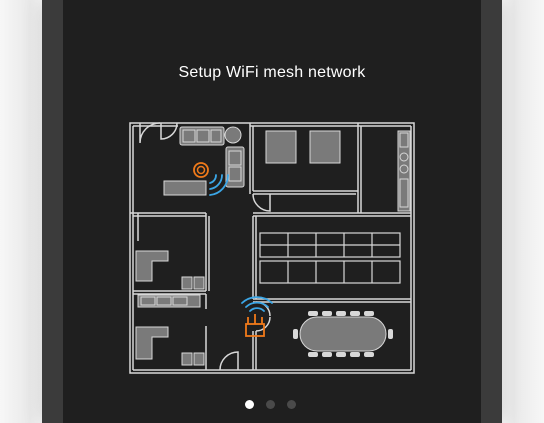 The height and width of the screenshot is (423, 544). I want to click on conference-table, so click(343, 334).